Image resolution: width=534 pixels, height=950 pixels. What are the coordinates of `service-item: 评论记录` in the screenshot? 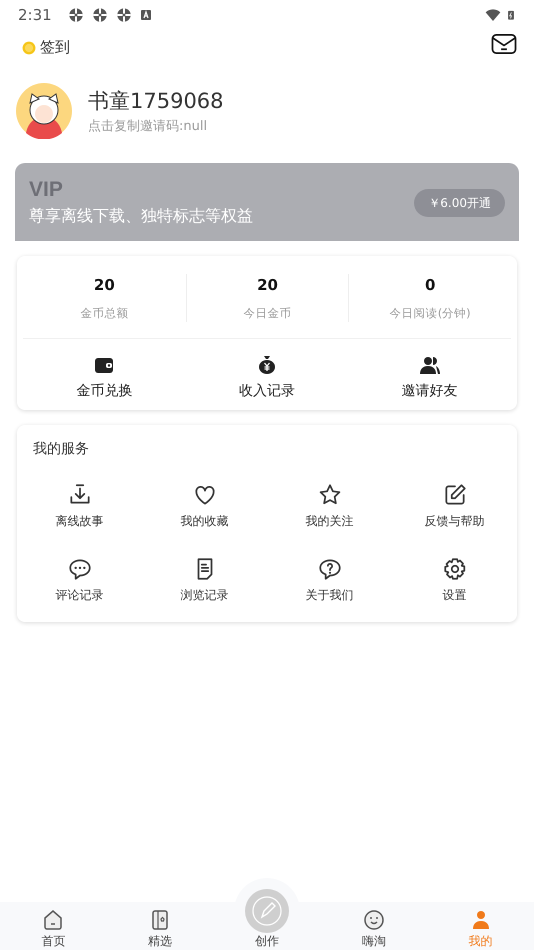 It's located at (80, 580).